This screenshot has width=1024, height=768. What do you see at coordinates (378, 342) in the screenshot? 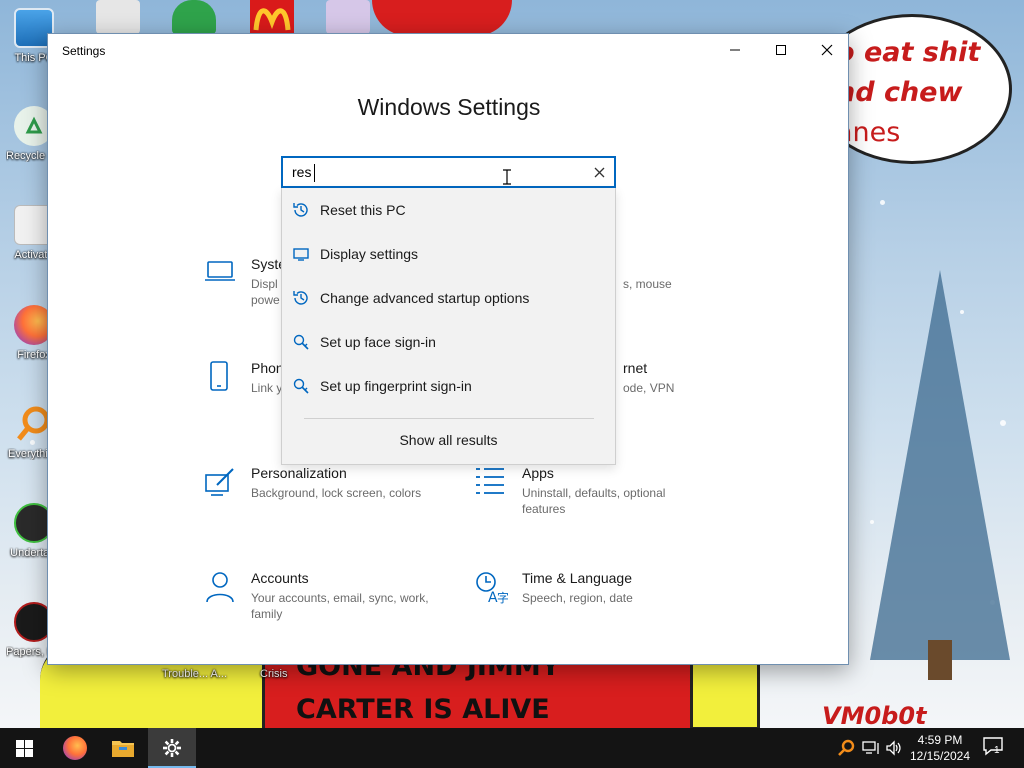
I see `suggestion-label: Set up face sign-in` at bounding box center [378, 342].